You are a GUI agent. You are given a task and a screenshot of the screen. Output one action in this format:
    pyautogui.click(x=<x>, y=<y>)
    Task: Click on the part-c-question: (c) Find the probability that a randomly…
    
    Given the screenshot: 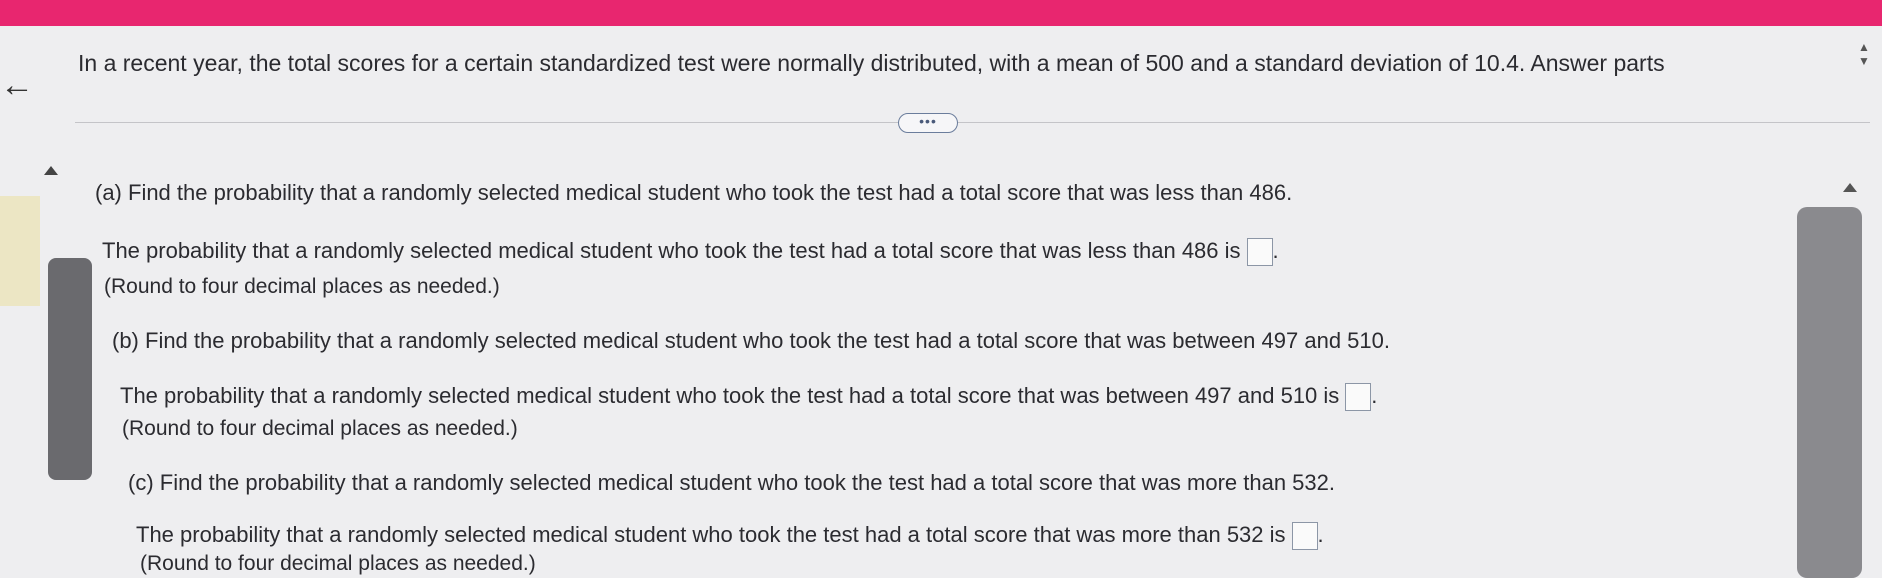 What is the action you would take?
    pyautogui.click(x=731, y=482)
    